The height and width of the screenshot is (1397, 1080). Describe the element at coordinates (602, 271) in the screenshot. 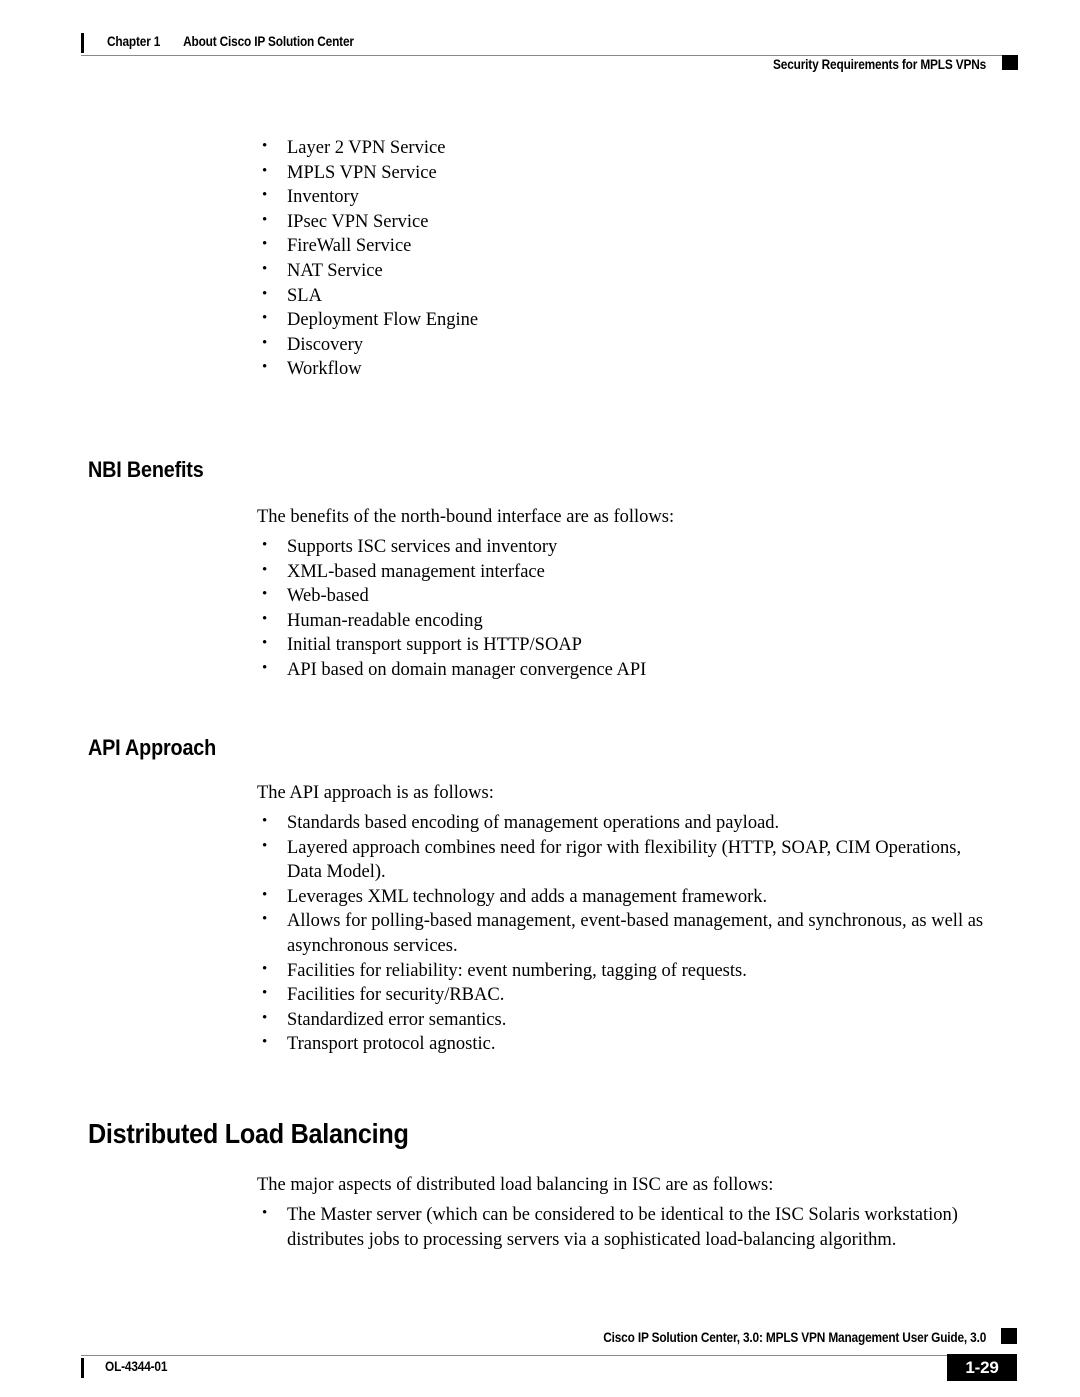

I see `list-item: NAT Service` at that location.